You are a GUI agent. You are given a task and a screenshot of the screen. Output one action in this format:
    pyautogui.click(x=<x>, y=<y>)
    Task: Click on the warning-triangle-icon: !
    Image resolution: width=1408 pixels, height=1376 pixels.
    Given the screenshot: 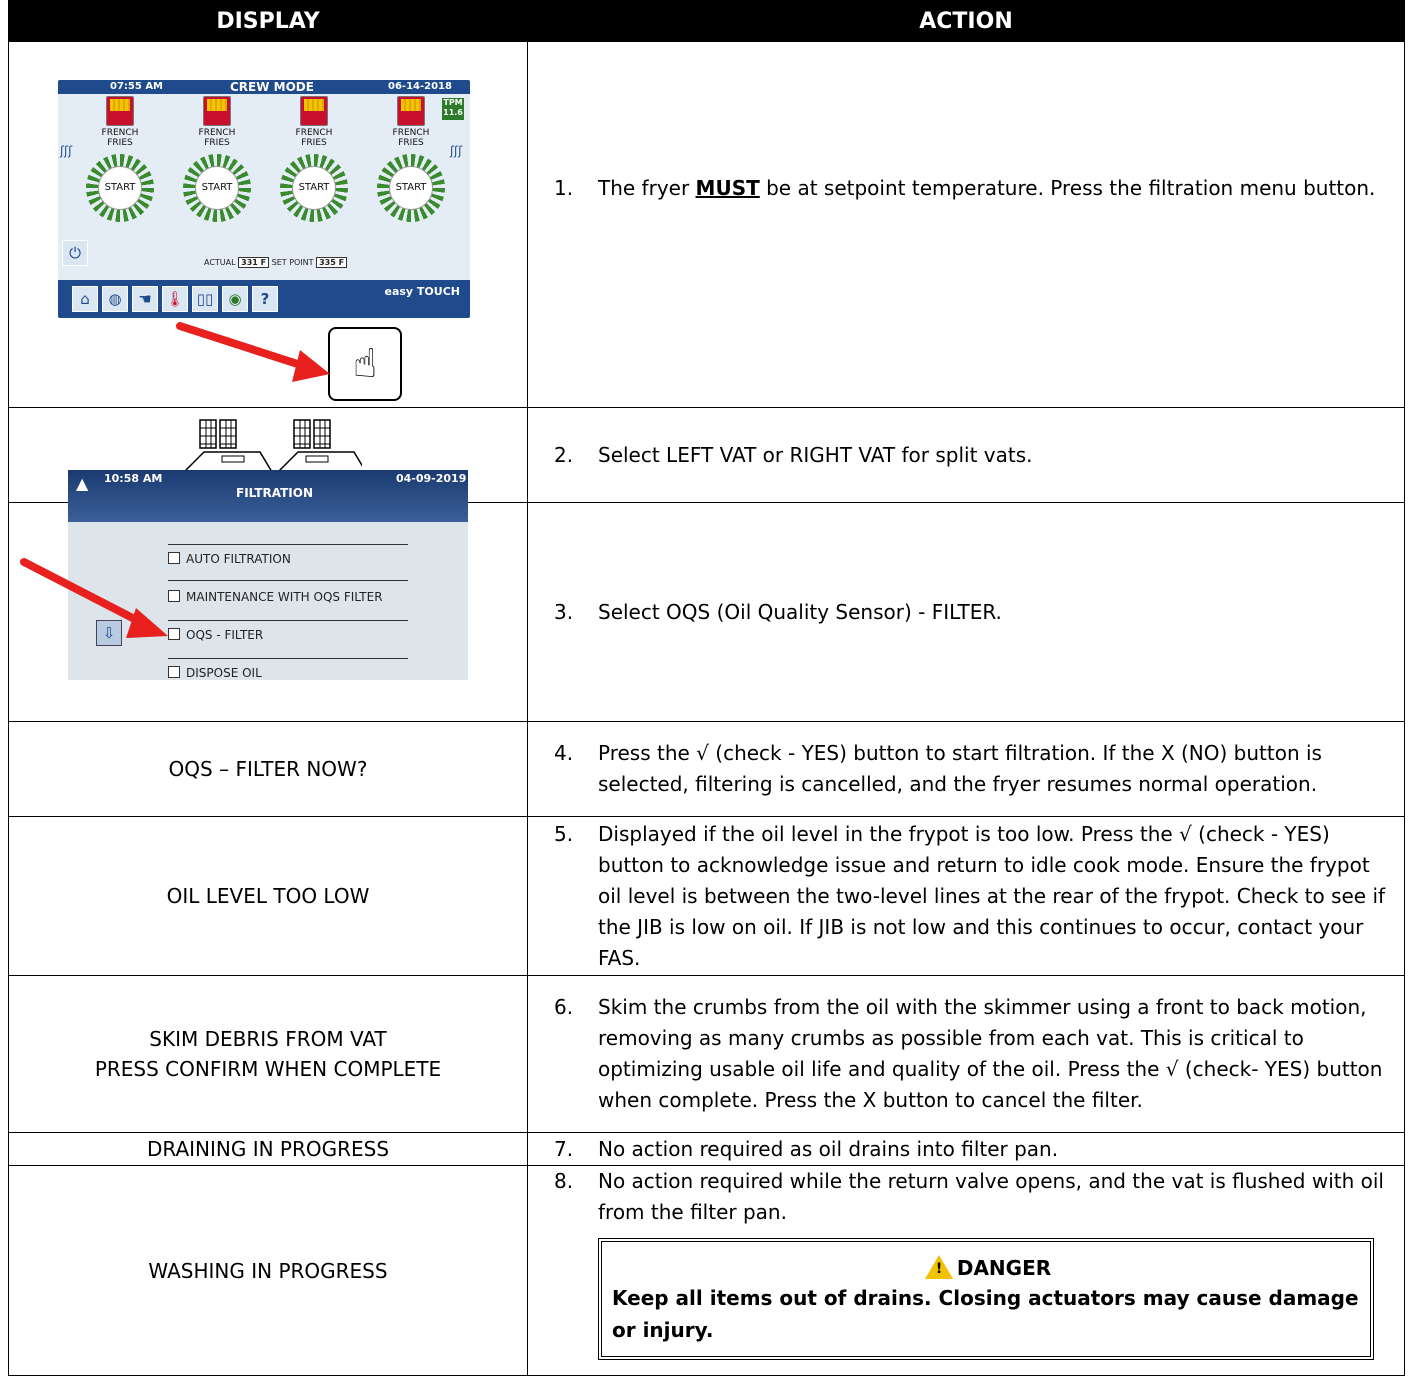 What is the action you would take?
    pyautogui.click(x=938, y=1267)
    